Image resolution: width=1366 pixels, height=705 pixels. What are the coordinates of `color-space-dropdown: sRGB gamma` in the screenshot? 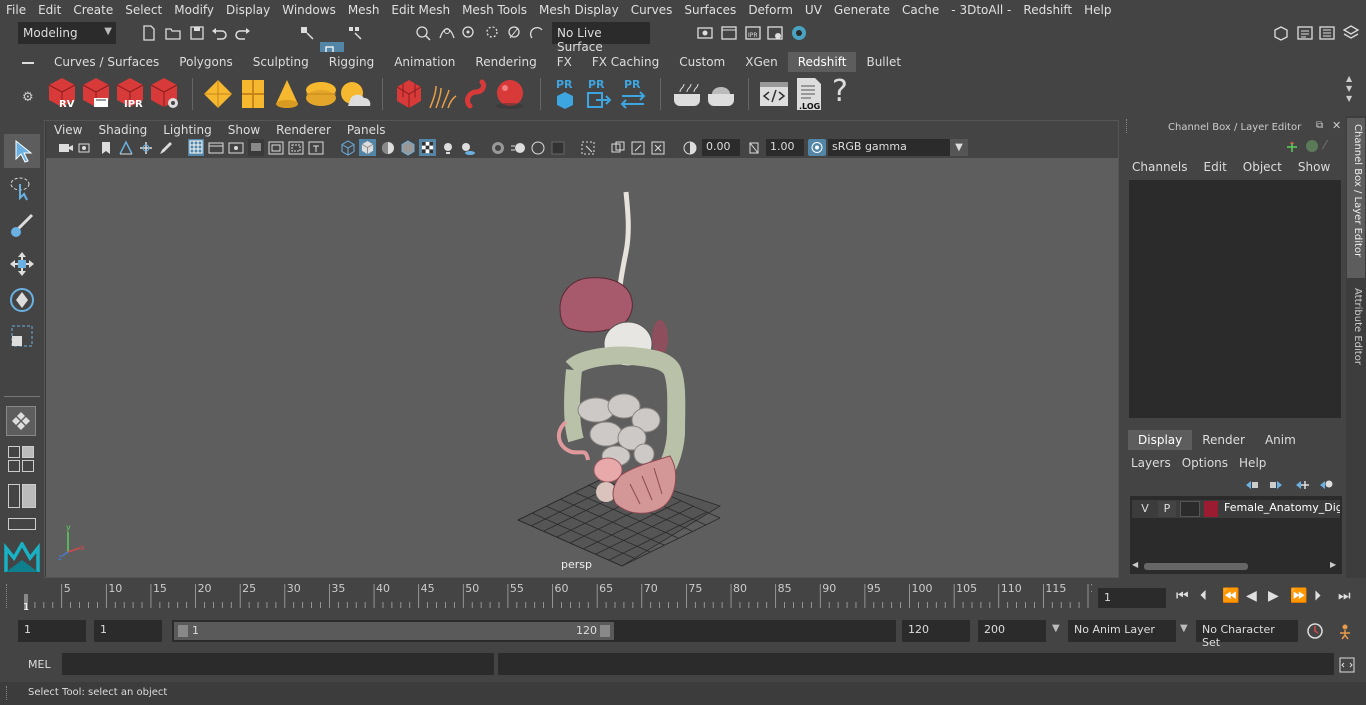 It's located at (898, 147).